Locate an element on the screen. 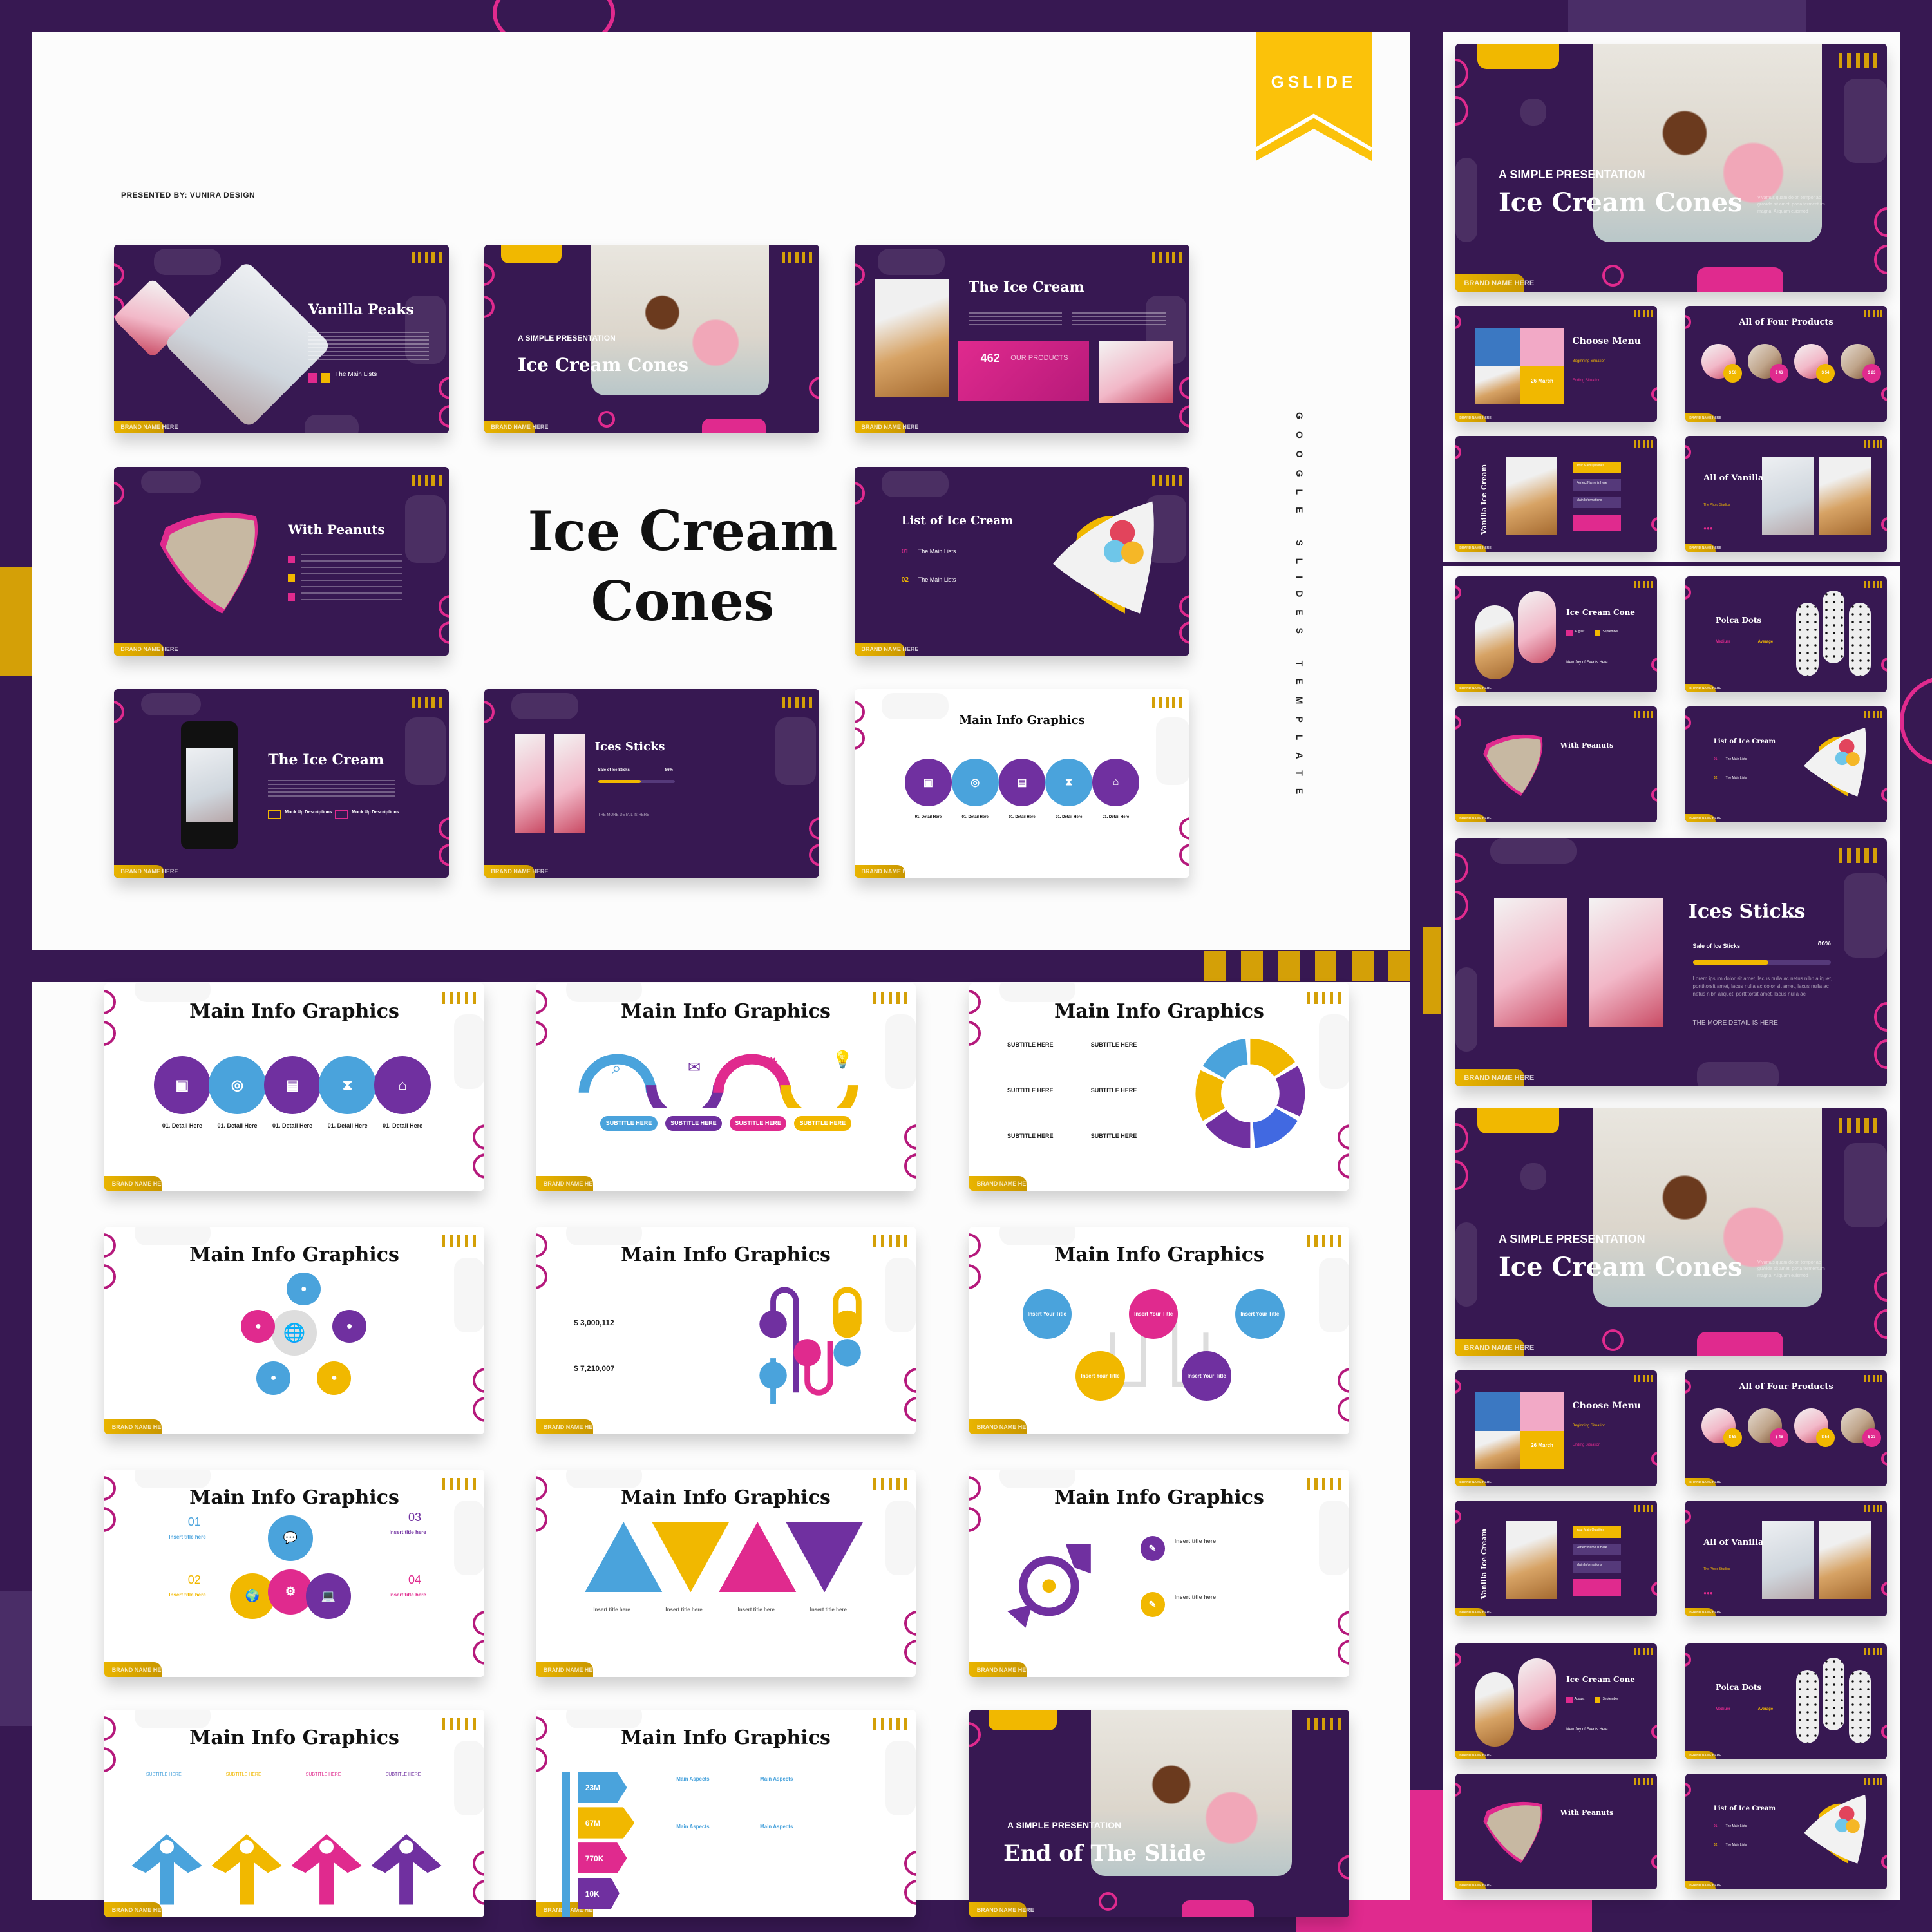 The height and width of the screenshot is (1932, 1932). bg-ring-right is located at coordinates (1916, 721).